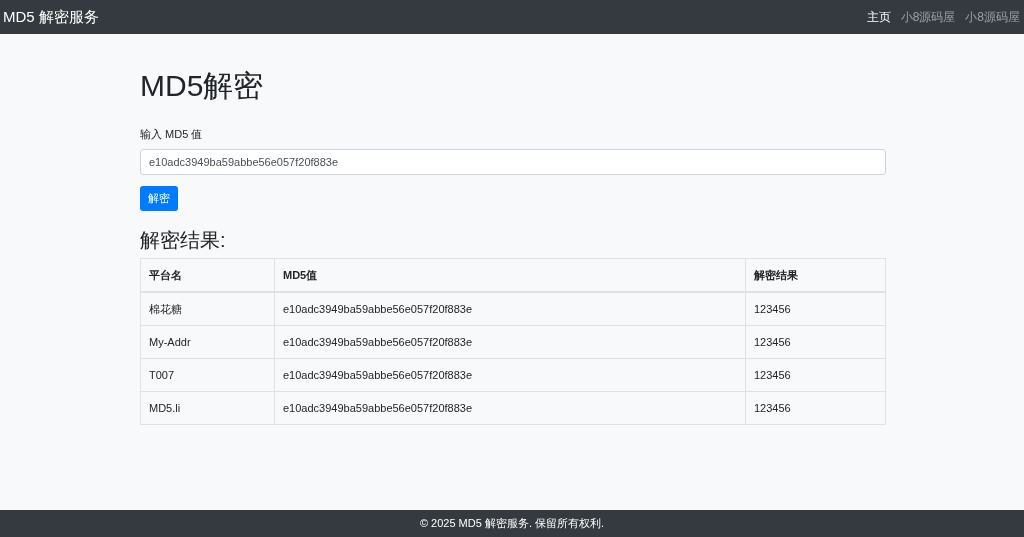 The height and width of the screenshot is (537, 1024). Describe the element at coordinates (207, 309) in the screenshot. I see `table-cell: 棉花糖` at that location.